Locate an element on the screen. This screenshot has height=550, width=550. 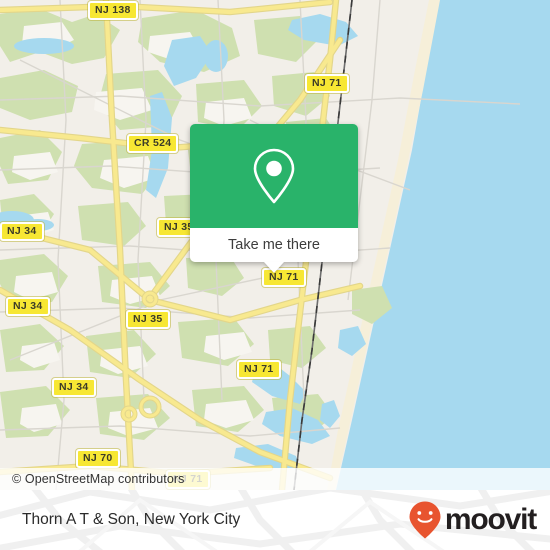
map-pin-icon is located at coordinates (274, 176).